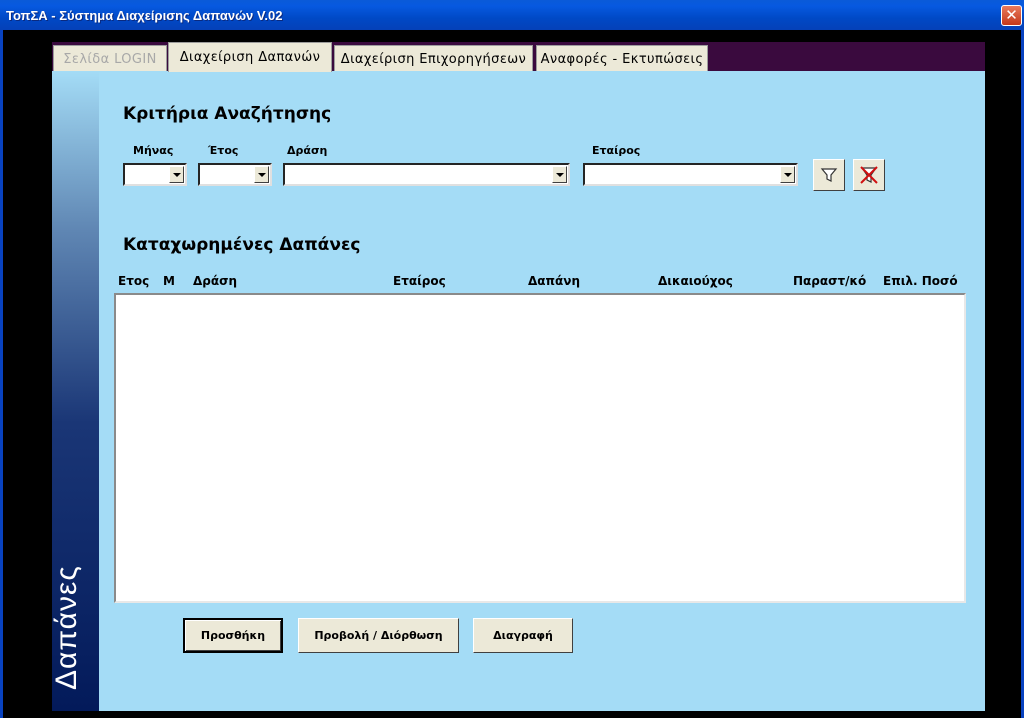  What do you see at coordinates (523, 635) in the screenshot?
I see `delete-button: Διαγραφή` at bounding box center [523, 635].